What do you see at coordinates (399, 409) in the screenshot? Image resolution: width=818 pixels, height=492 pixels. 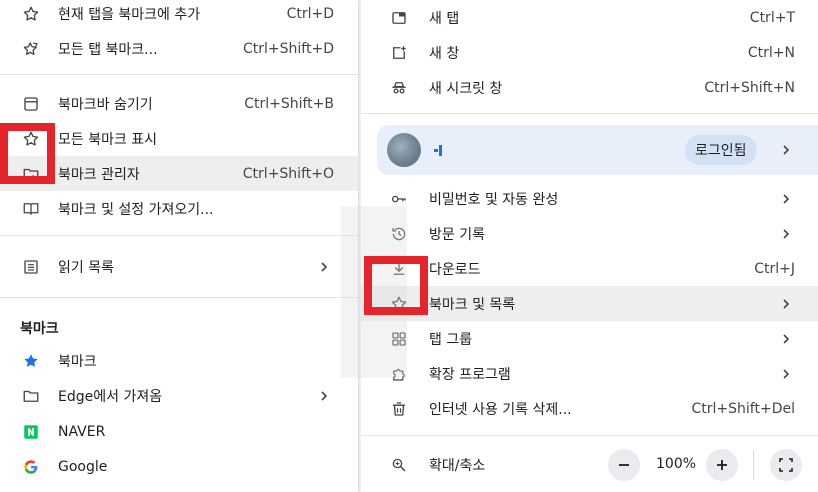 I see `trash-icon` at bounding box center [399, 409].